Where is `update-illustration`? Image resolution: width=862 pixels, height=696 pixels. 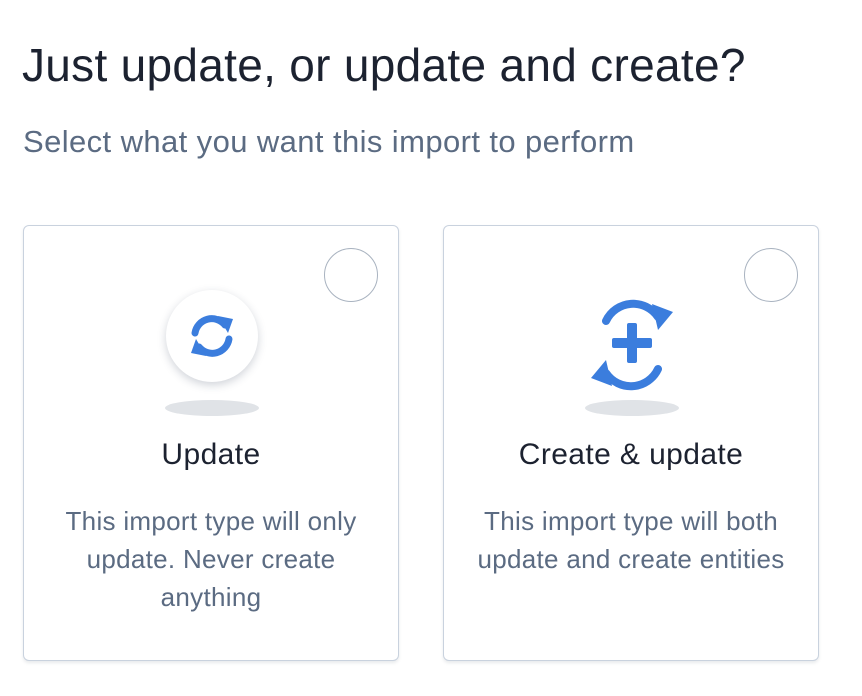 update-illustration is located at coordinates (211, 351).